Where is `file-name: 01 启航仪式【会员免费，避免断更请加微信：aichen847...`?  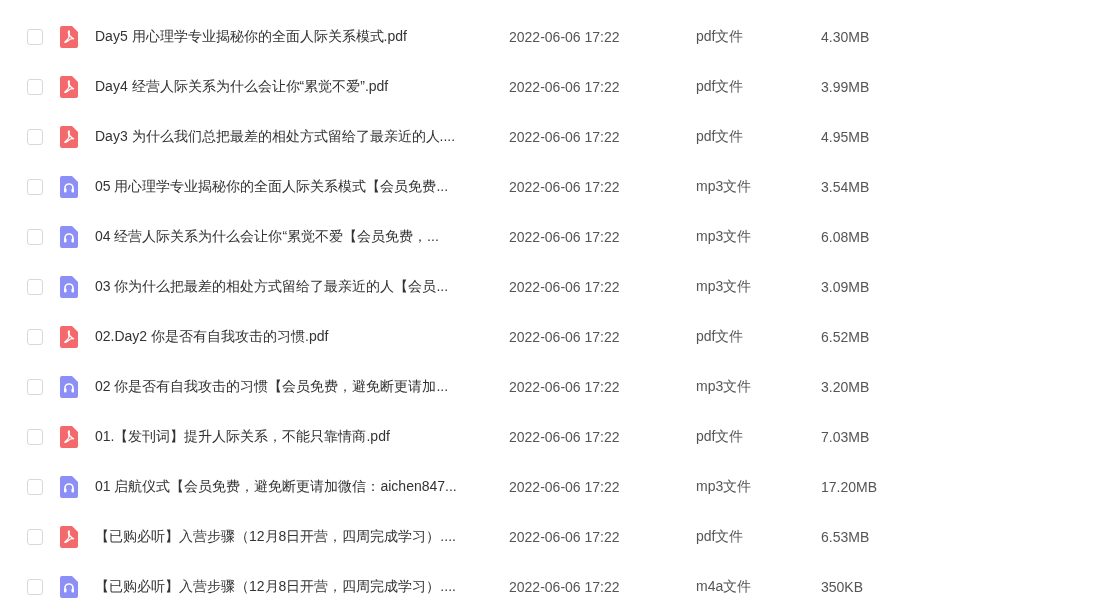 file-name: 01 启航仪式【会员免费，避免断更请加微信：aichen847... is located at coordinates (302, 487).